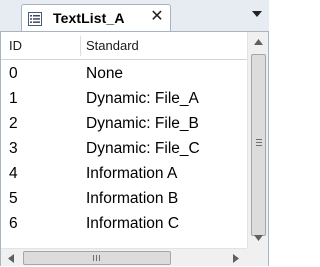 The width and height of the screenshot is (320, 267). Describe the element at coordinates (45, 46) in the screenshot. I see `column-header-id: ID` at that location.